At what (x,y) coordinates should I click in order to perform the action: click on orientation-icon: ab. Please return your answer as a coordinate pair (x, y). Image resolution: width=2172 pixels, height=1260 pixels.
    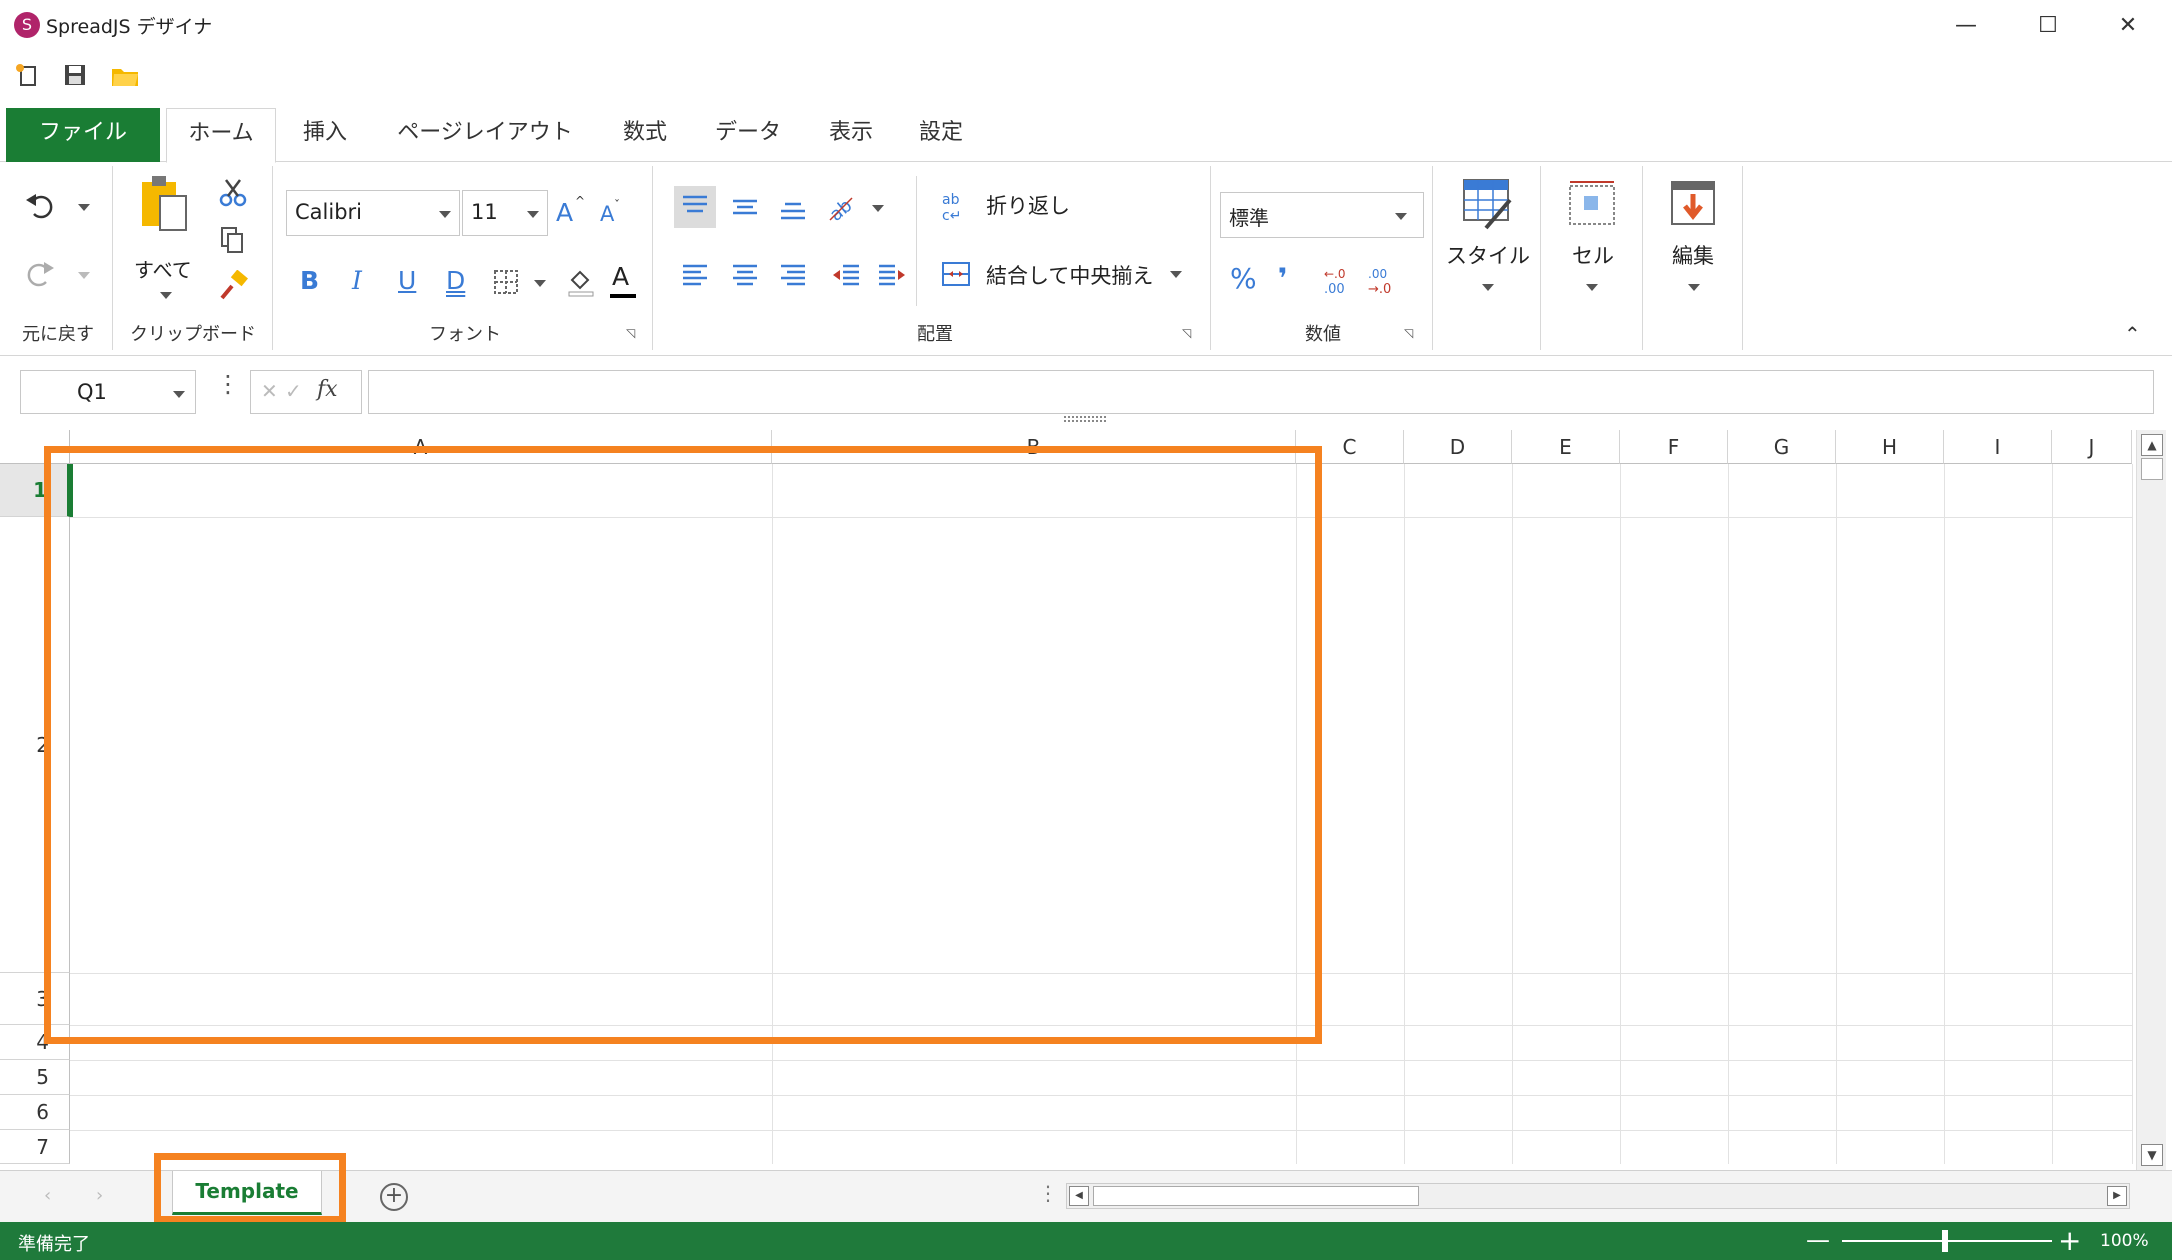
    Looking at the image, I should click on (841, 209).